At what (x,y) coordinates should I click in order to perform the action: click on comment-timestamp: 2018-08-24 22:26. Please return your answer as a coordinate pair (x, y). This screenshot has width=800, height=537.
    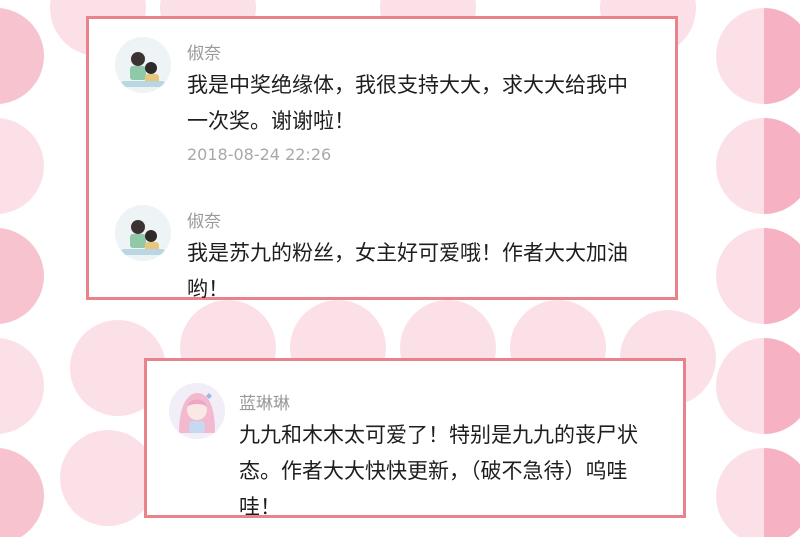
    Looking at the image, I should click on (259, 154).